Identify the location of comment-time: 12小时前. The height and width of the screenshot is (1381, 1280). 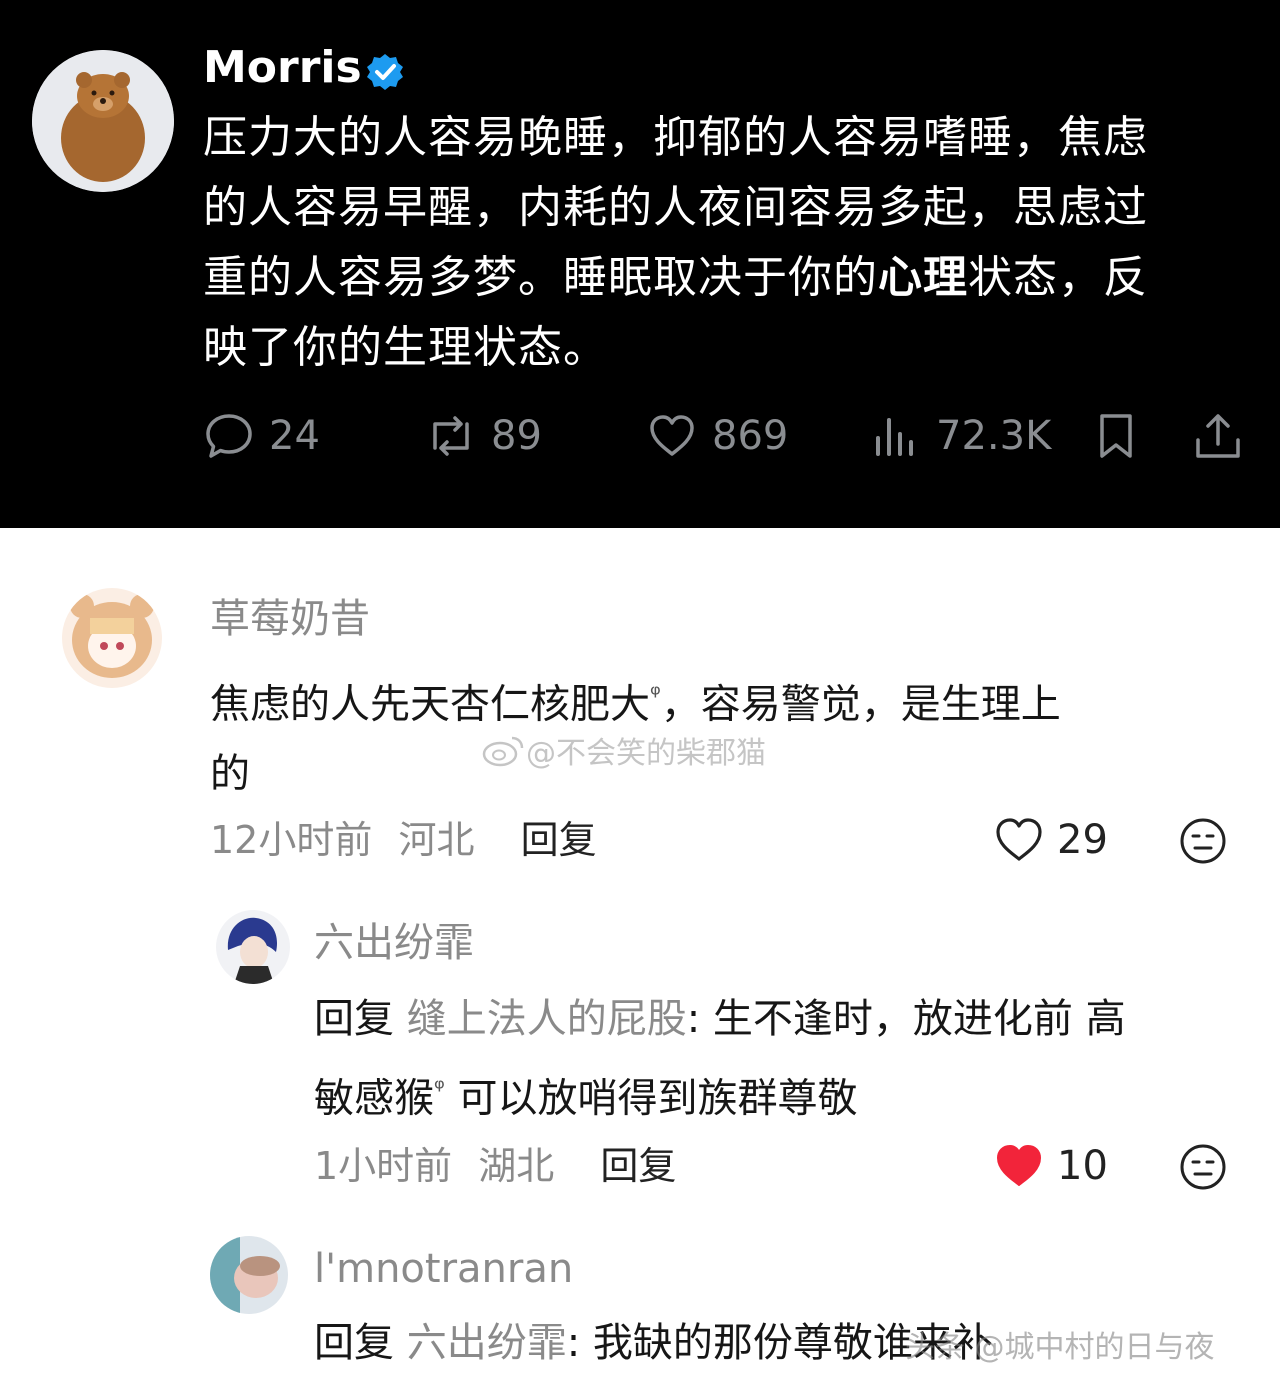
(291, 840).